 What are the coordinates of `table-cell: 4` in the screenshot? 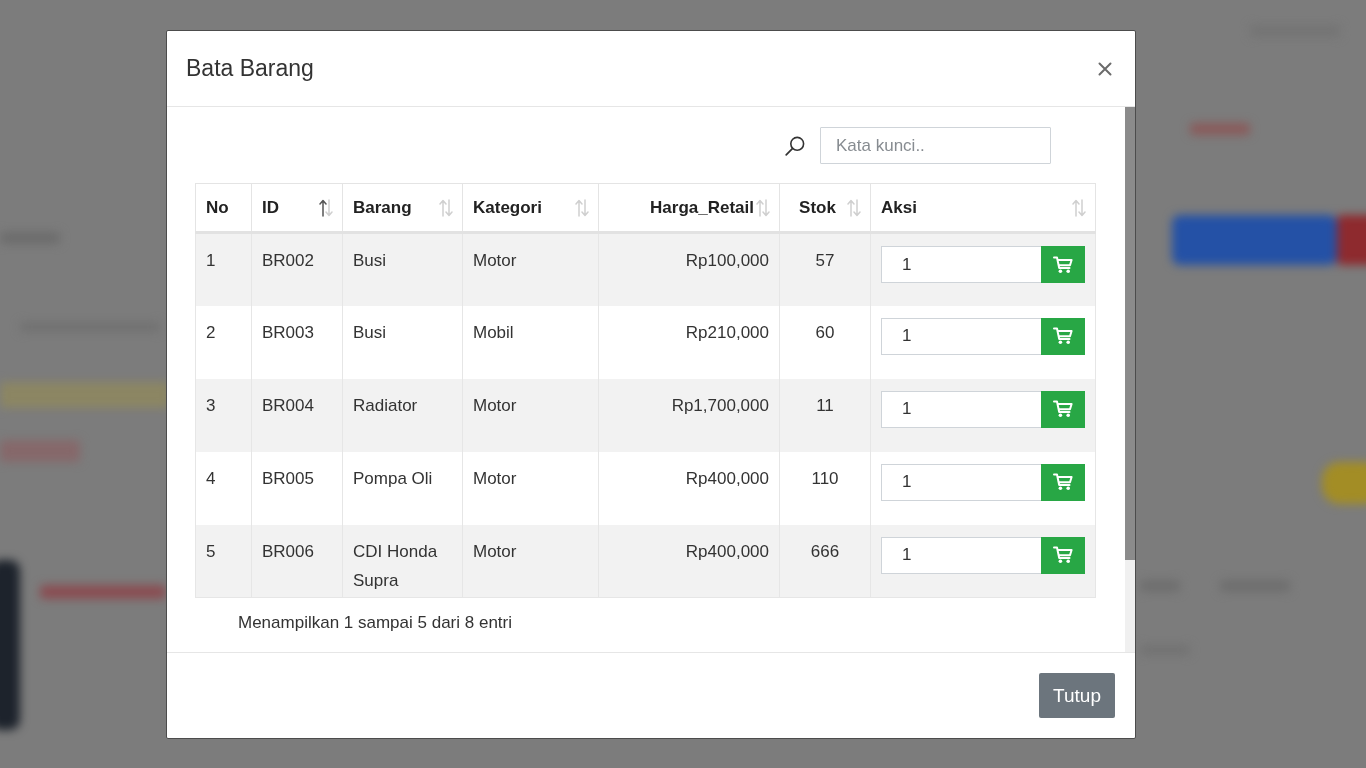 It's located at (223, 488).